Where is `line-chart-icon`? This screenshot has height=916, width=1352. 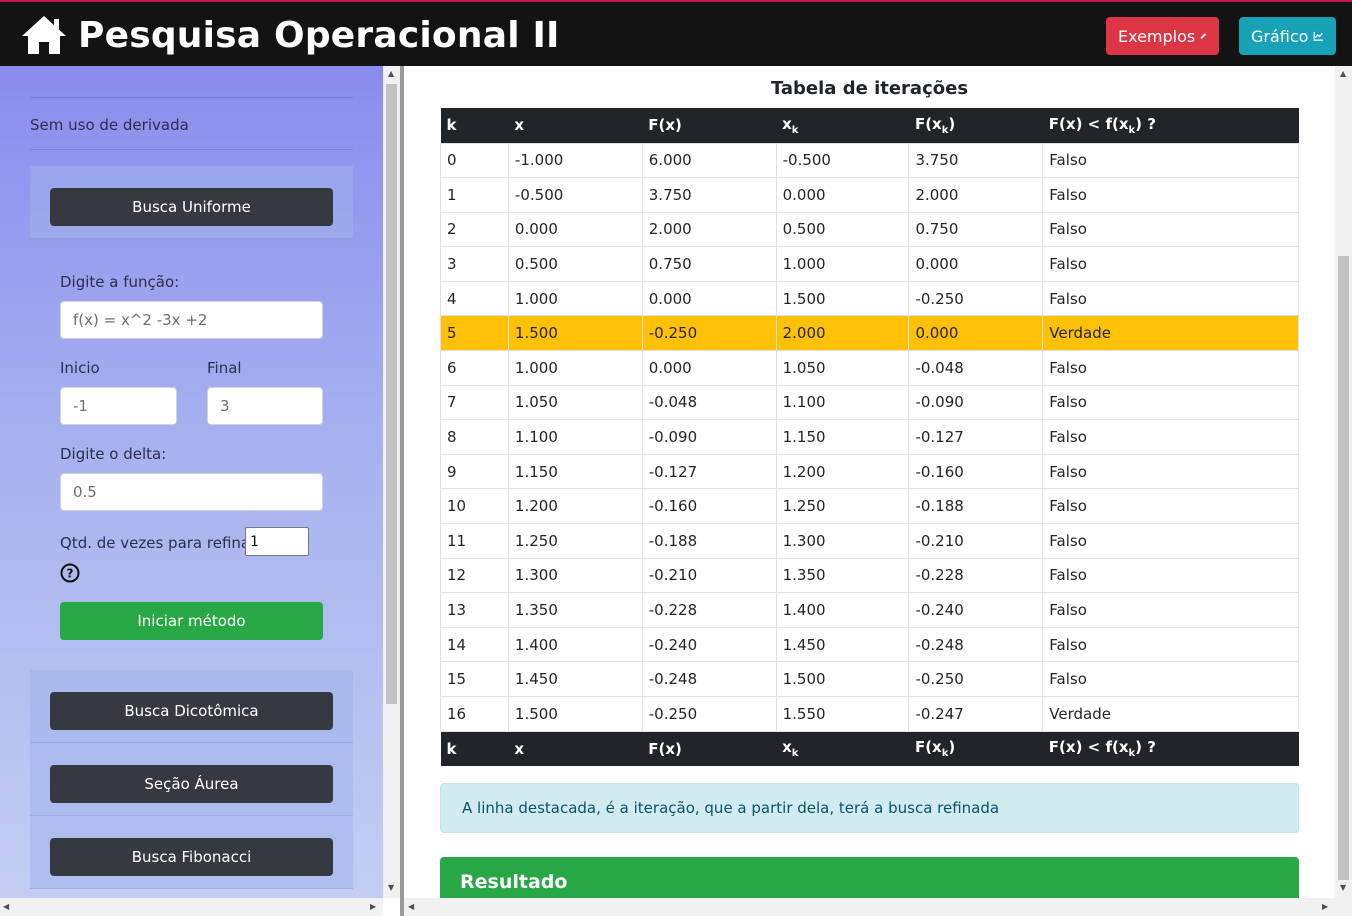 line-chart-icon is located at coordinates (1319, 36).